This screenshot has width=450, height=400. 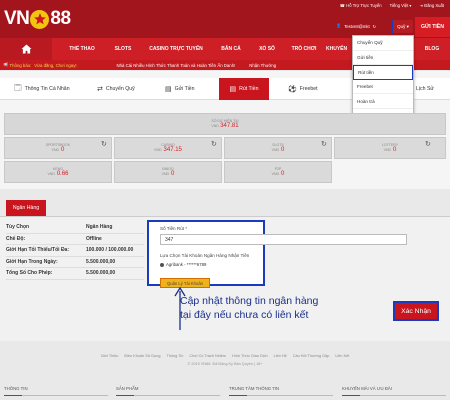 What do you see at coordinates (55, 65) in the screenshot?
I see `ticker-text: Vừa đăng, Chơi ngay!` at bounding box center [55, 65].